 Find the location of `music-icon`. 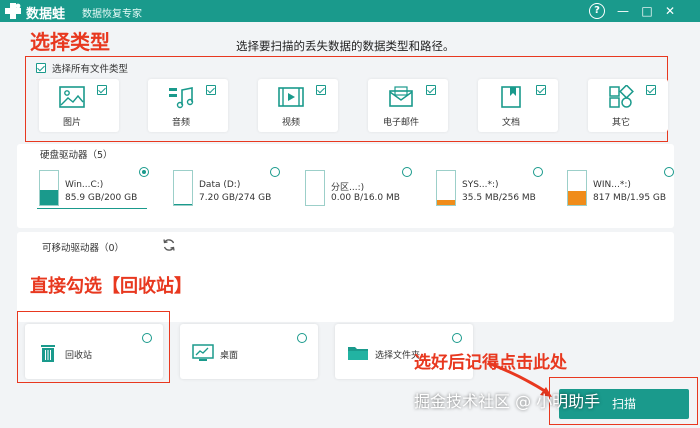

music-icon is located at coordinates (181, 98).